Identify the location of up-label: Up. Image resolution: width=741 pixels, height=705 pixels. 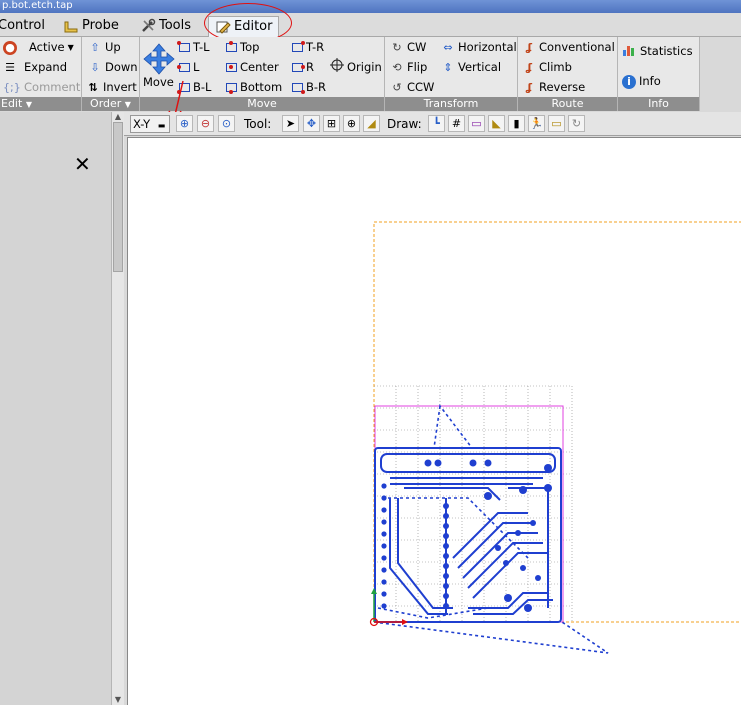
(113, 47).